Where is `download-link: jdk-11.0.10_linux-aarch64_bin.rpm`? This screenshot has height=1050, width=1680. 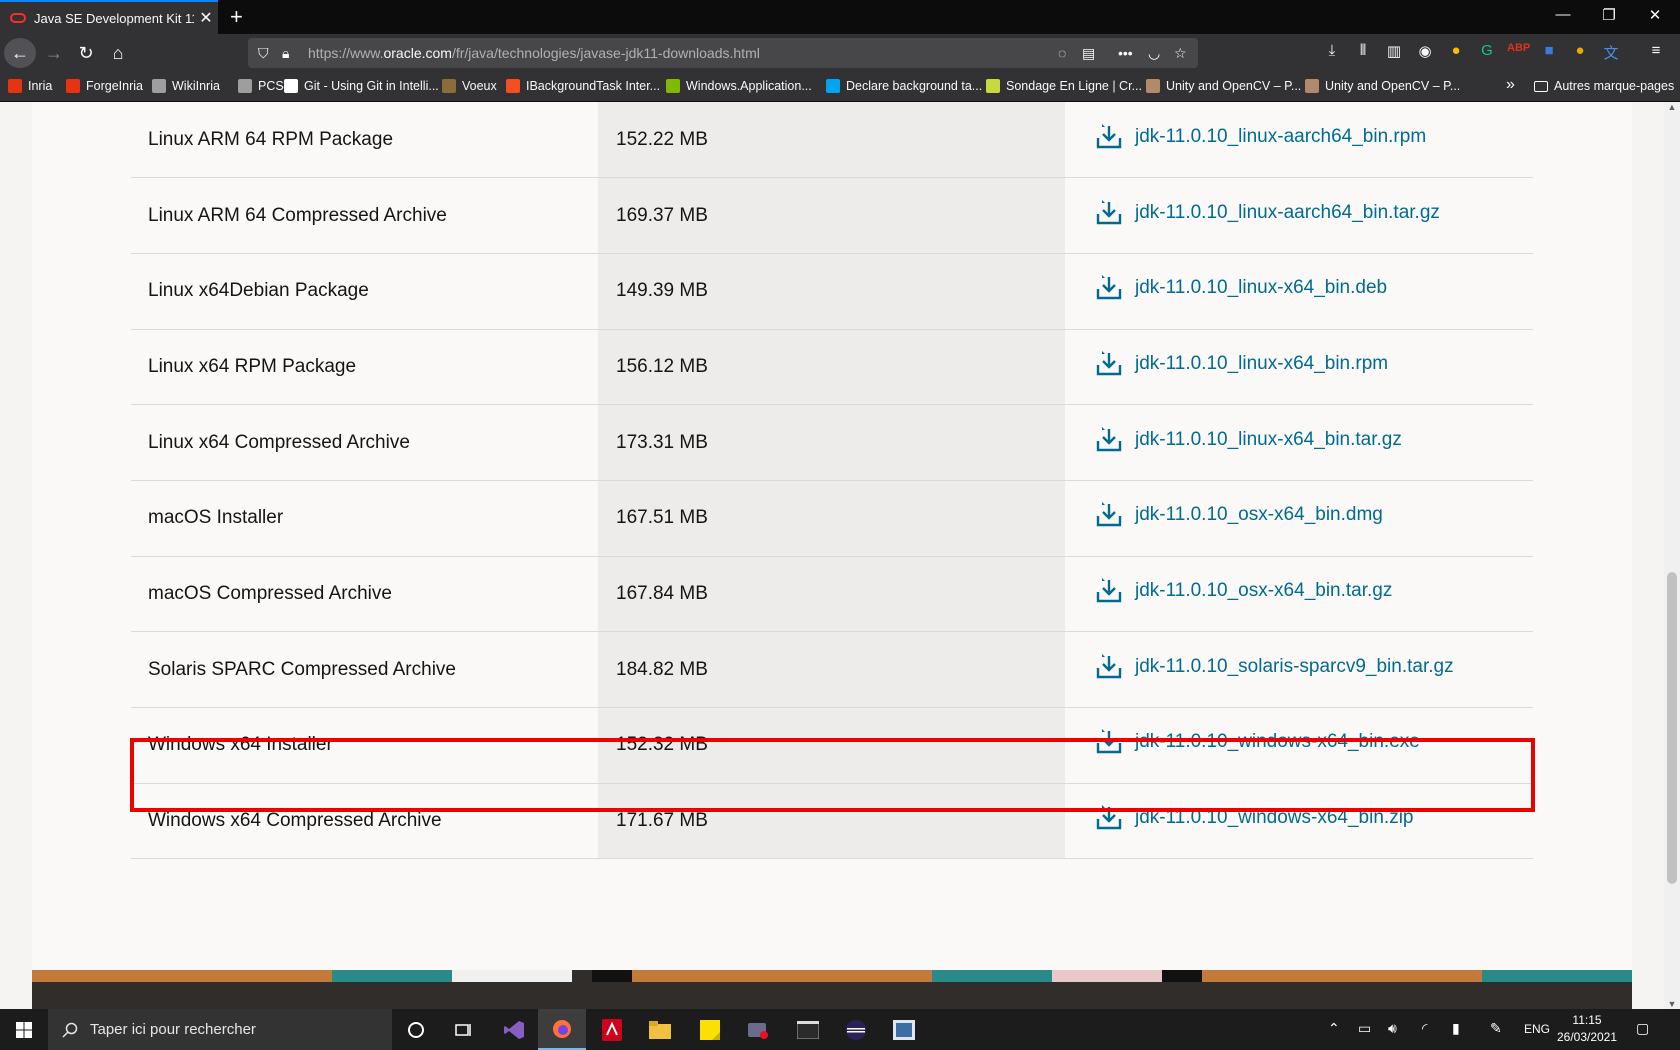
download-link: jdk-11.0.10_linux-aarch64_bin.rpm is located at coordinates (1260, 137).